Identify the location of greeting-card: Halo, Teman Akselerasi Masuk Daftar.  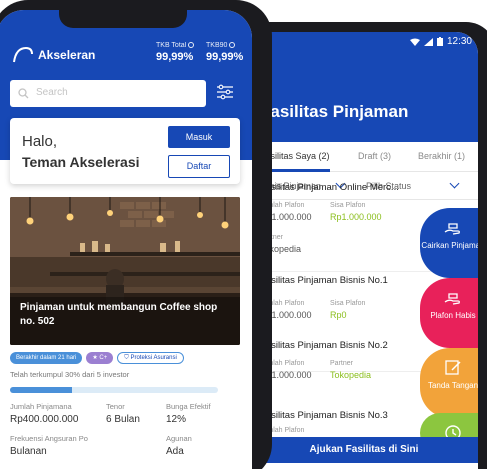
(125, 151).